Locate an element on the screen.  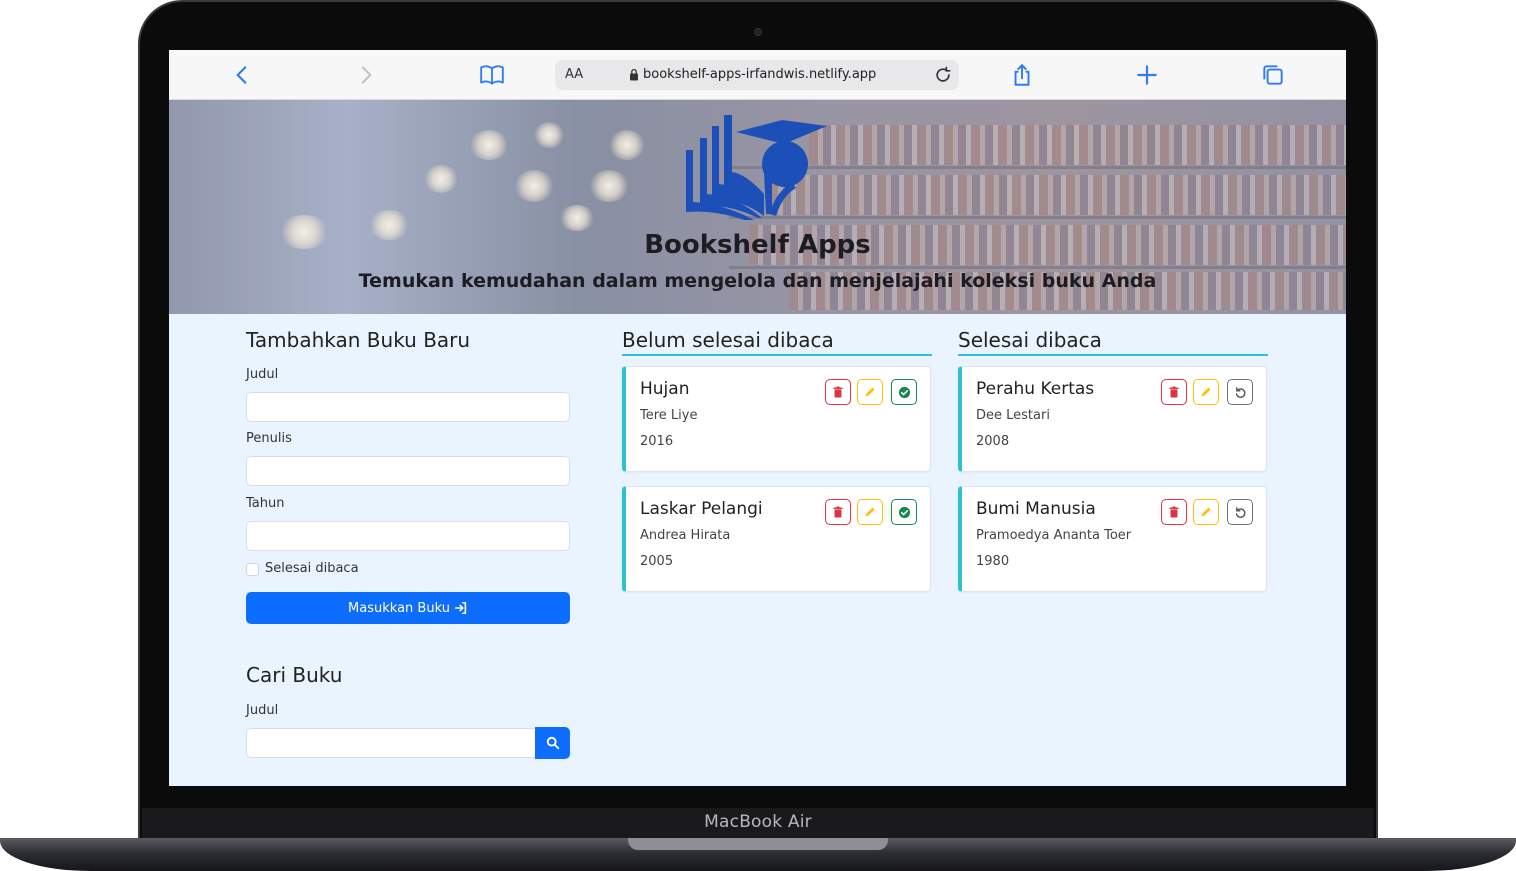
title-input is located at coordinates (408, 407).